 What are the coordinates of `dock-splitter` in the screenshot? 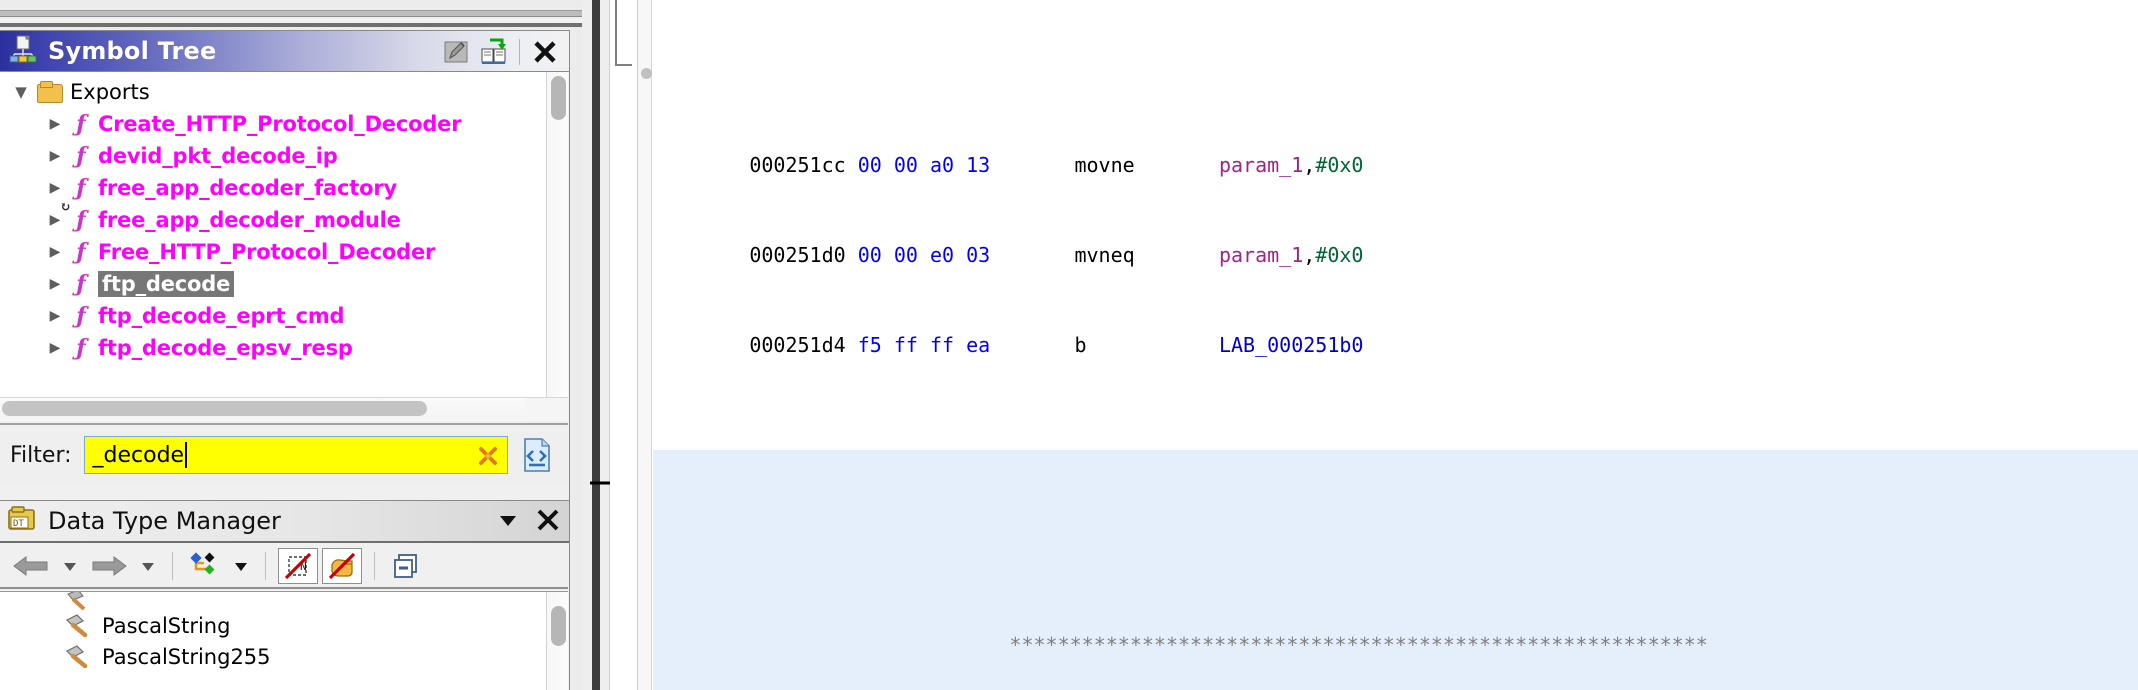 It's located at (596, 345).